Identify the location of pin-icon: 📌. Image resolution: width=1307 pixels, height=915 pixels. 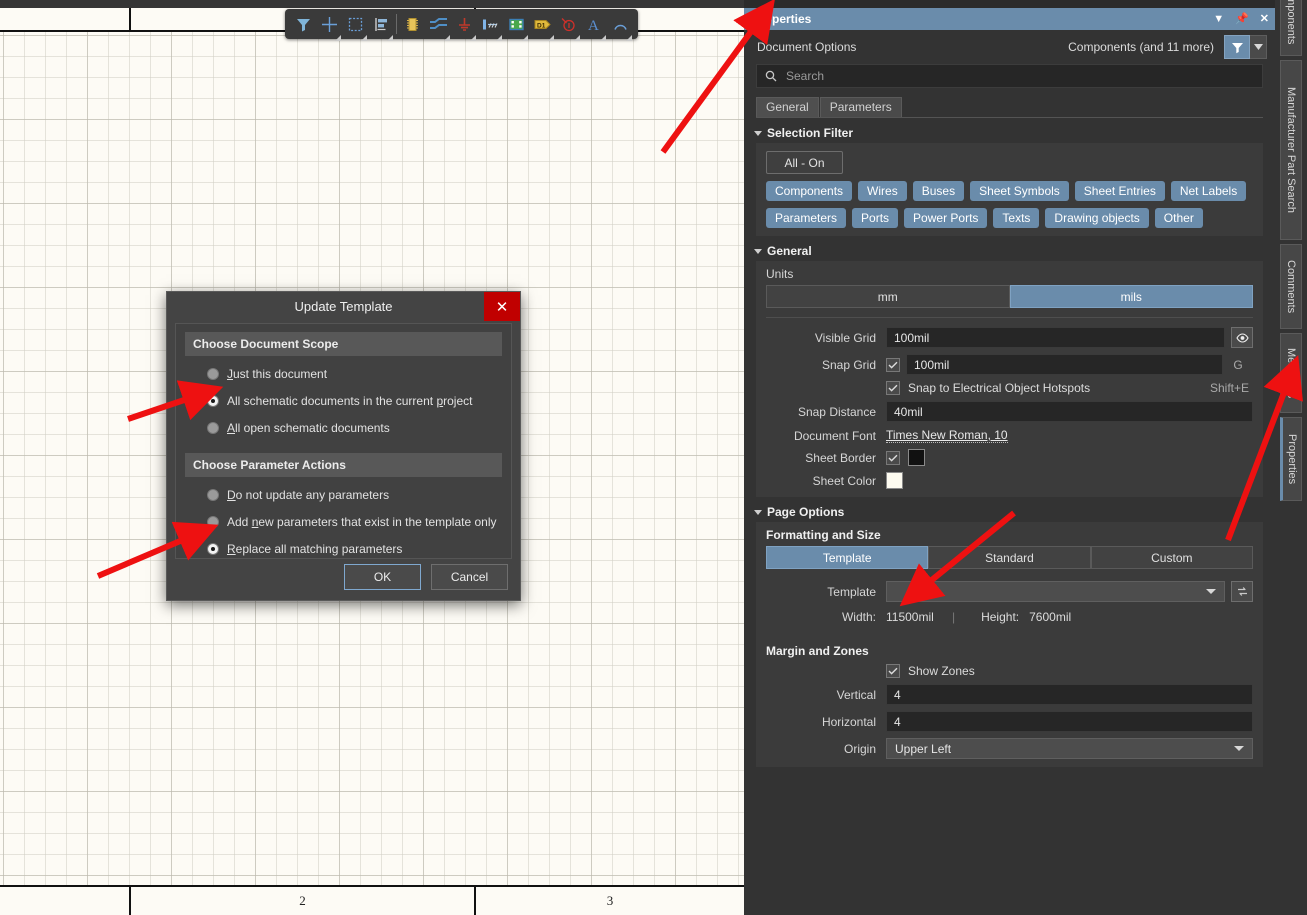
(1242, 19).